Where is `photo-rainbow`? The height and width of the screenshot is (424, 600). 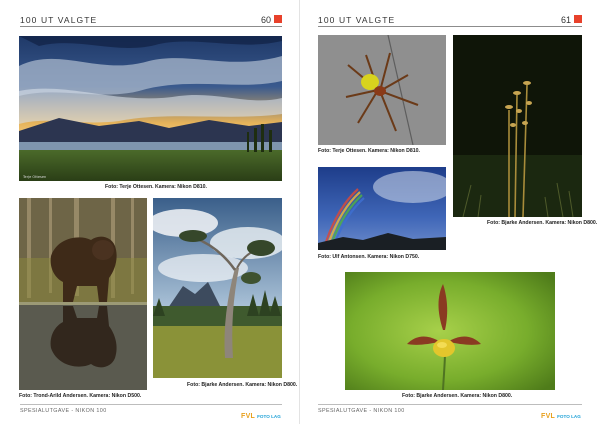
photo-rainbow is located at coordinates (382, 208).